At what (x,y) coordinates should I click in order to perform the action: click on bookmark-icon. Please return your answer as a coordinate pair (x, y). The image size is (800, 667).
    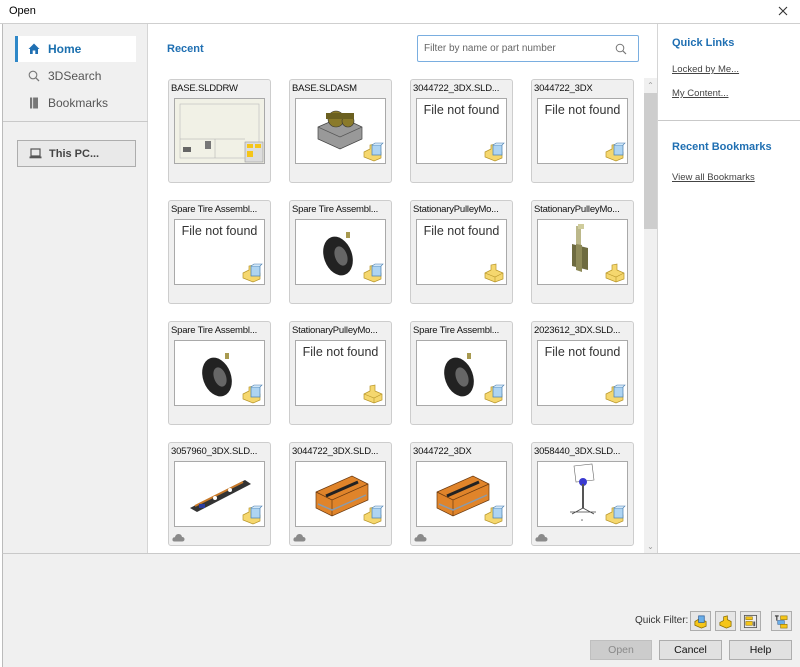
    Looking at the image, I should click on (34, 103).